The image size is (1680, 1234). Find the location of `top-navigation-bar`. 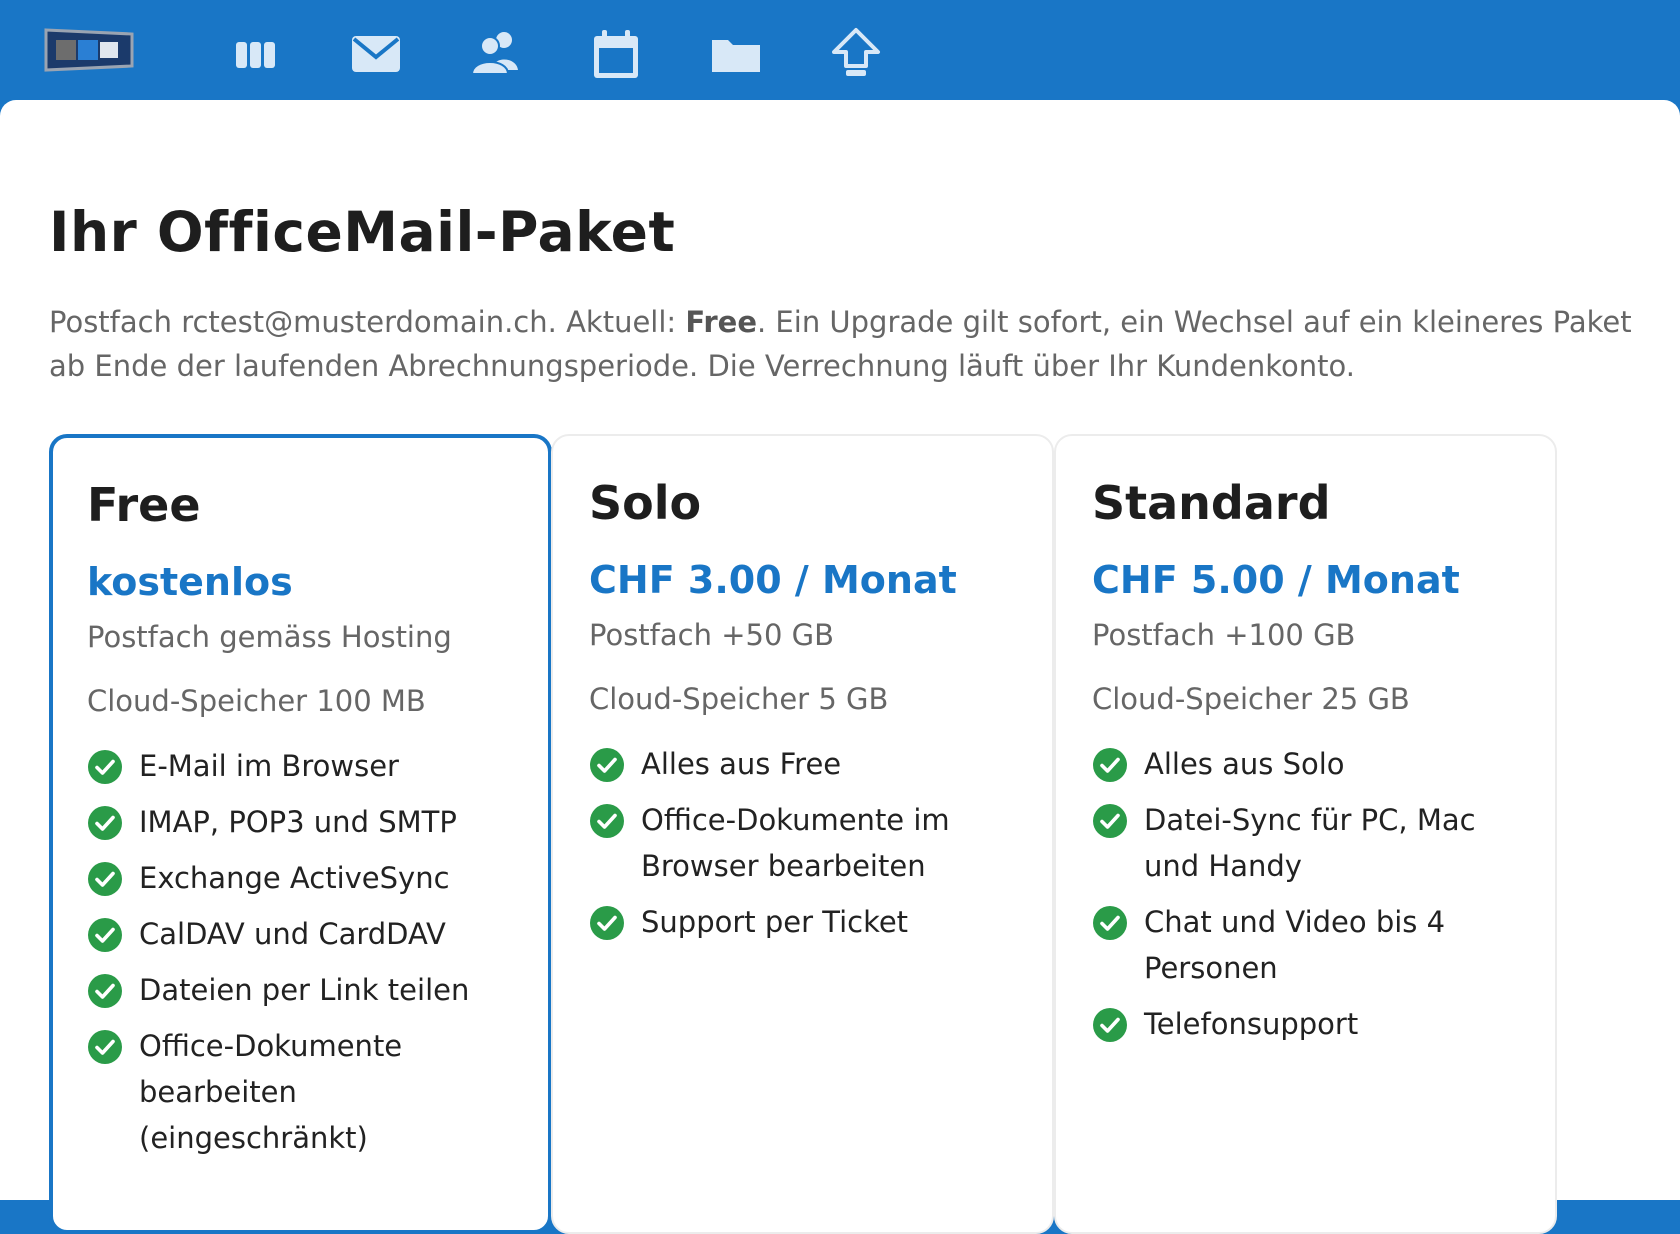

top-navigation-bar is located at coordinates (840, 50).